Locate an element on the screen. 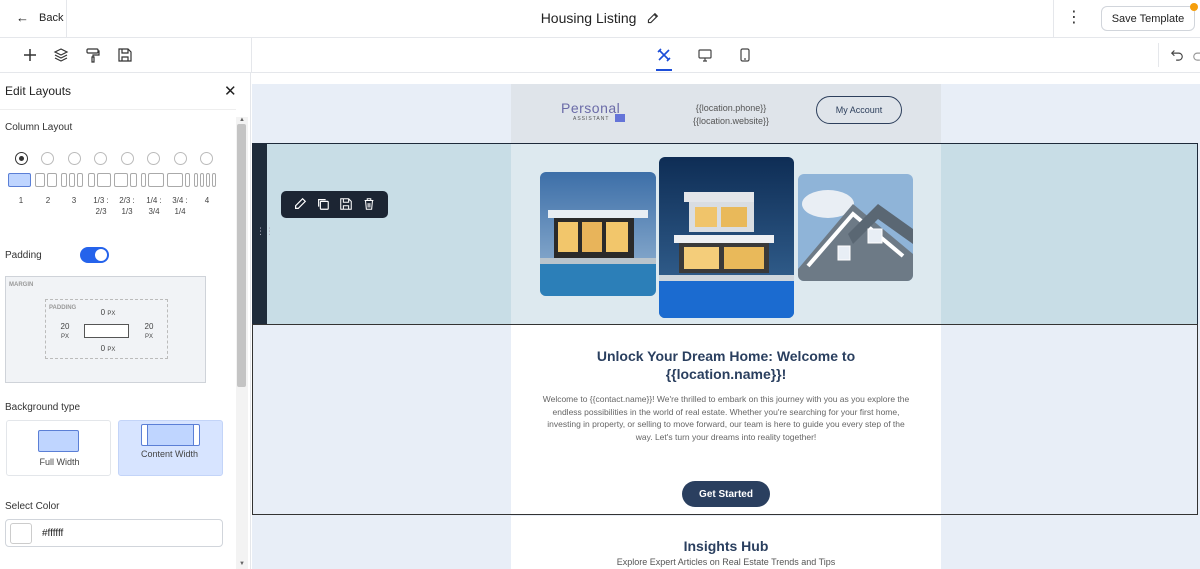  undo-icon is located at coordinates (1178, 55).